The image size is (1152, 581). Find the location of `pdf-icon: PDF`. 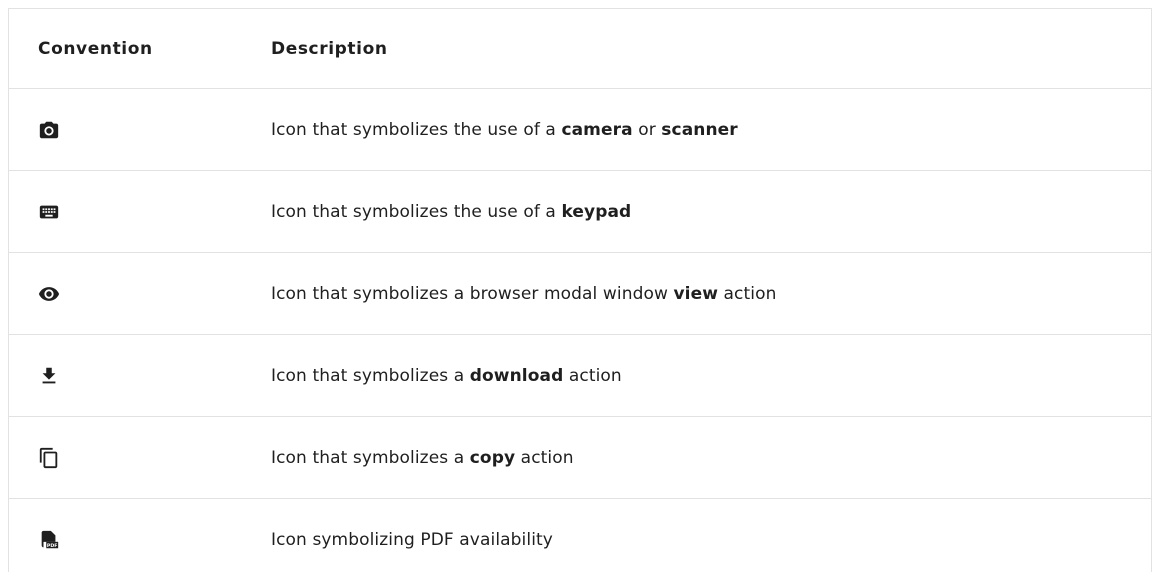

pdf-icon: PDF is located at coordinates (49, 540).